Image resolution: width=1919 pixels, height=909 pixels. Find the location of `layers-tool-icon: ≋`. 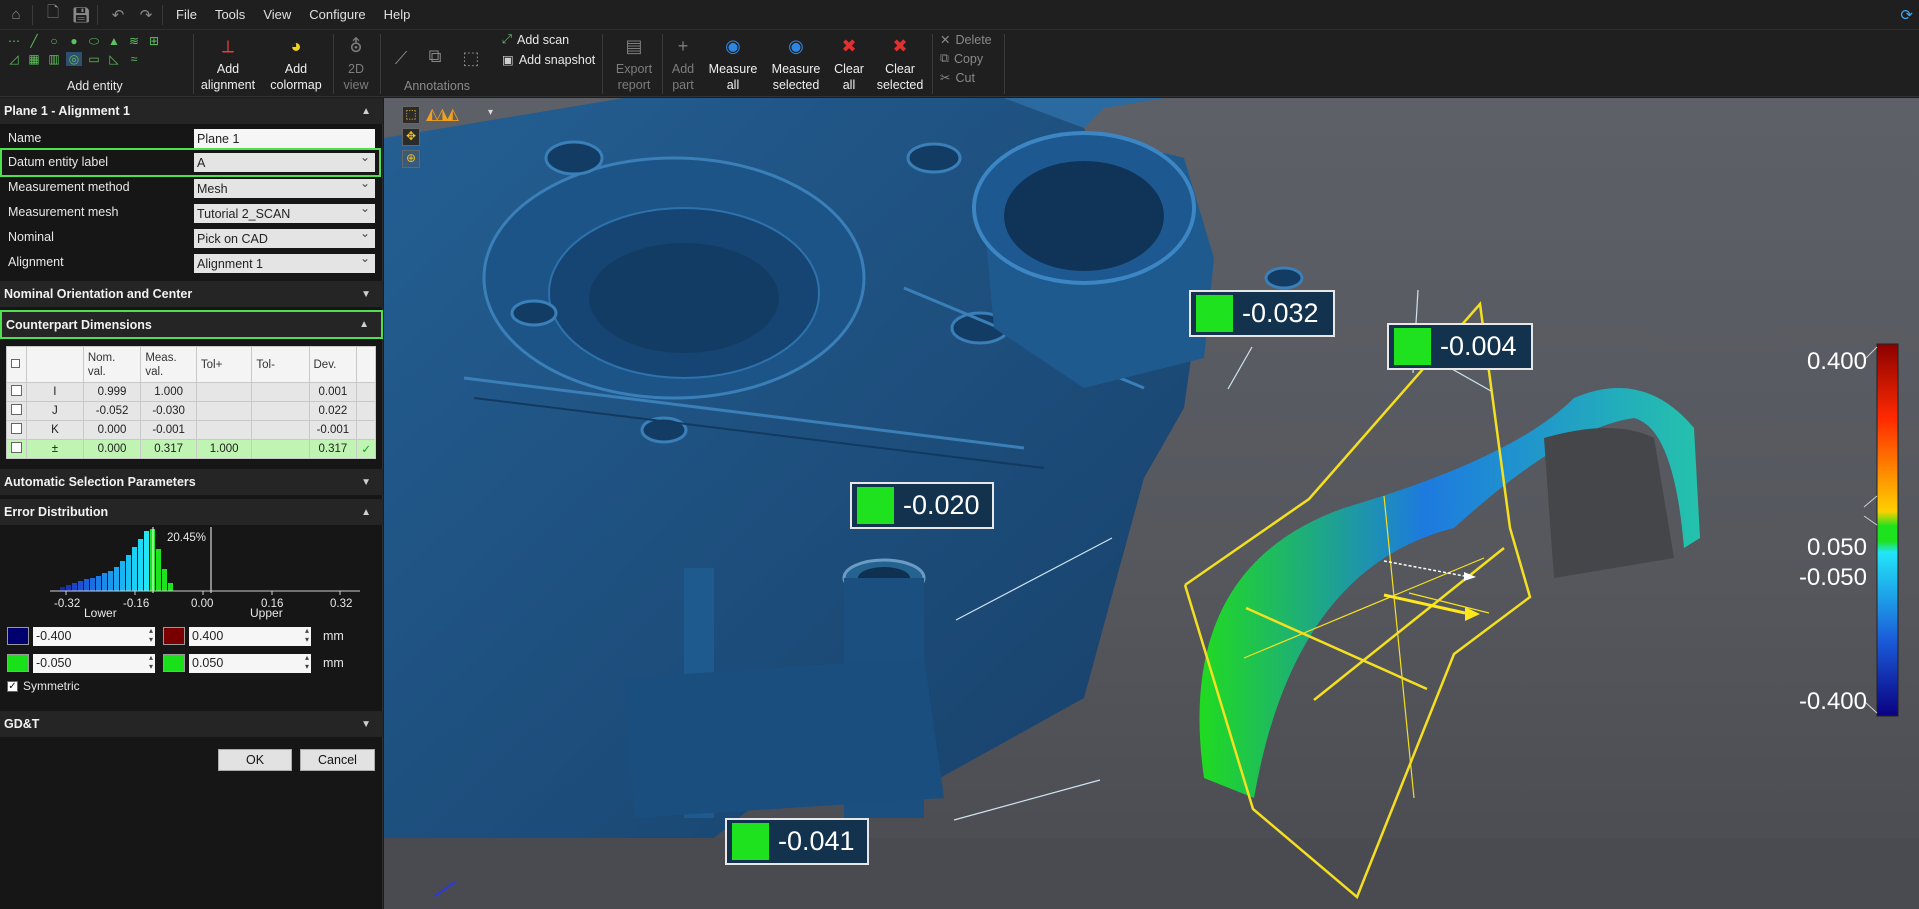

layers-tool-icon: ≋ is located at coordinates (134, 41).